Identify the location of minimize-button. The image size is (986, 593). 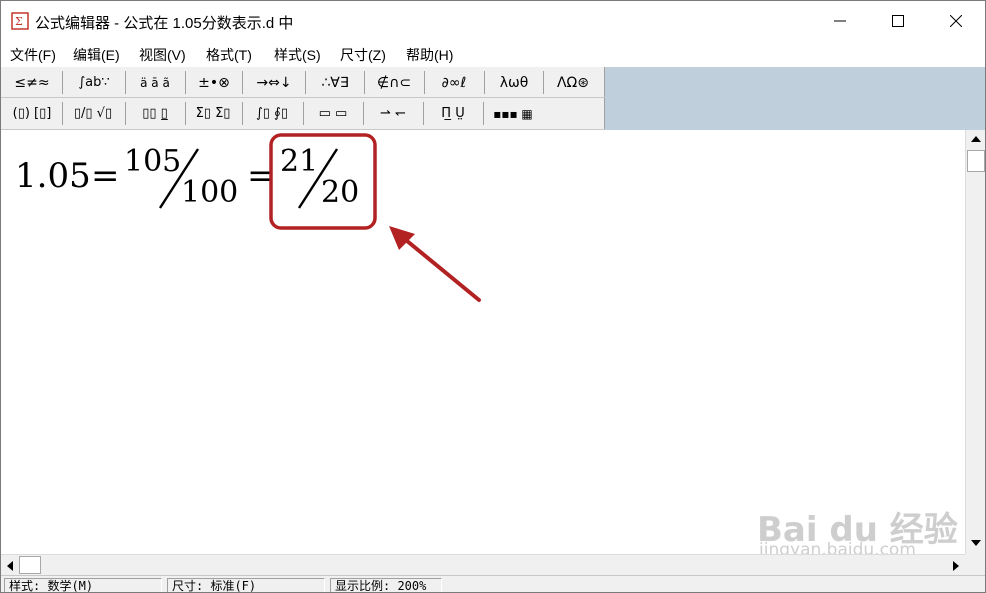
(840, 21).